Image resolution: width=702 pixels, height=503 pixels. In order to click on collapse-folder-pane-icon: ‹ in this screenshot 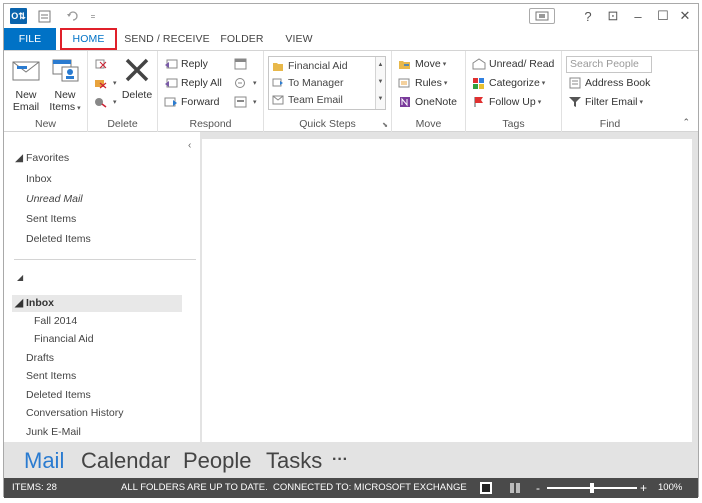, I will do `click(189, 145)`.